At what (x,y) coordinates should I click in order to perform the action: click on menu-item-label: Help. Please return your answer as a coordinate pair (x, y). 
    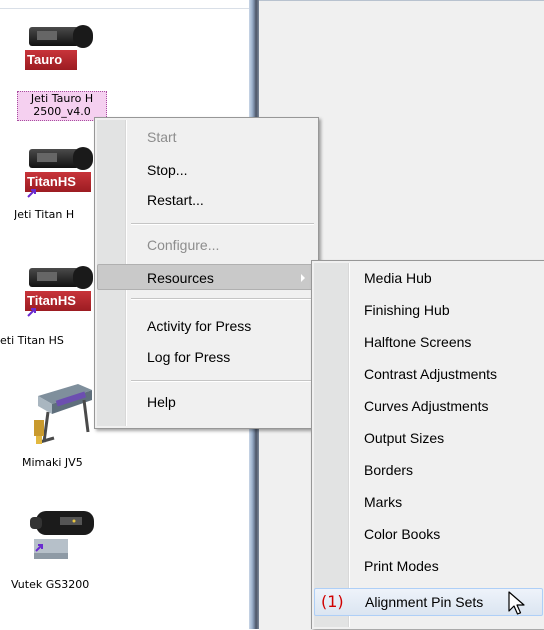
    Looking at the image, I should click on (161, 402).